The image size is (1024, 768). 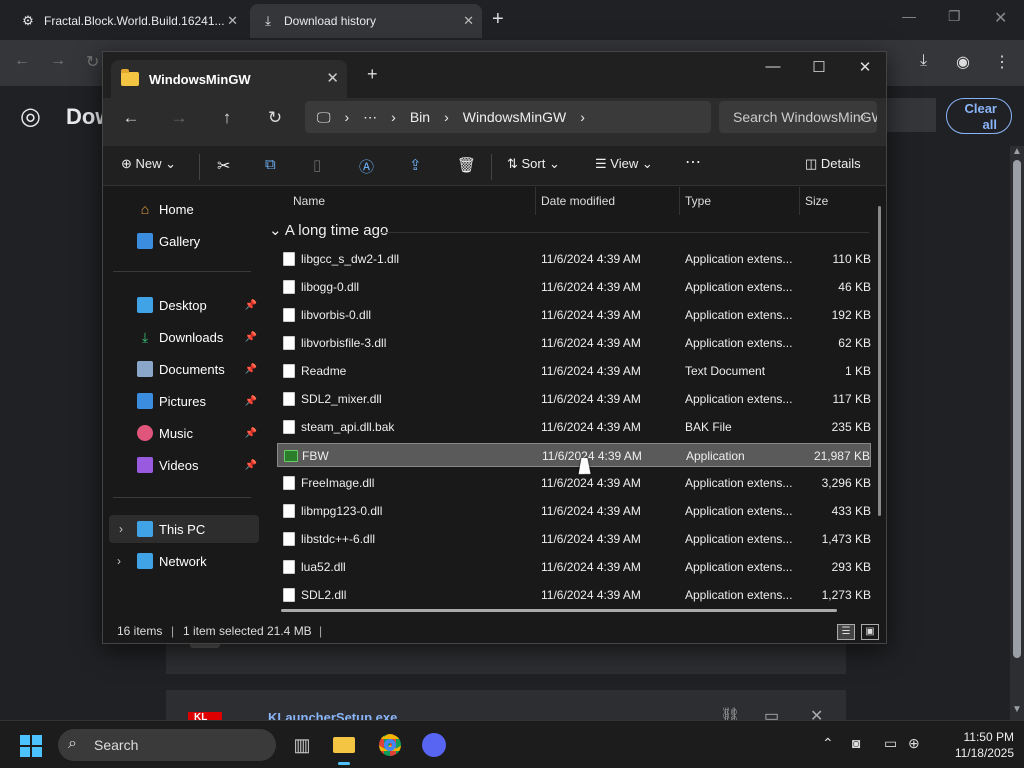 I want to click on more-icon: ⋯, so click(x=370, y=117).